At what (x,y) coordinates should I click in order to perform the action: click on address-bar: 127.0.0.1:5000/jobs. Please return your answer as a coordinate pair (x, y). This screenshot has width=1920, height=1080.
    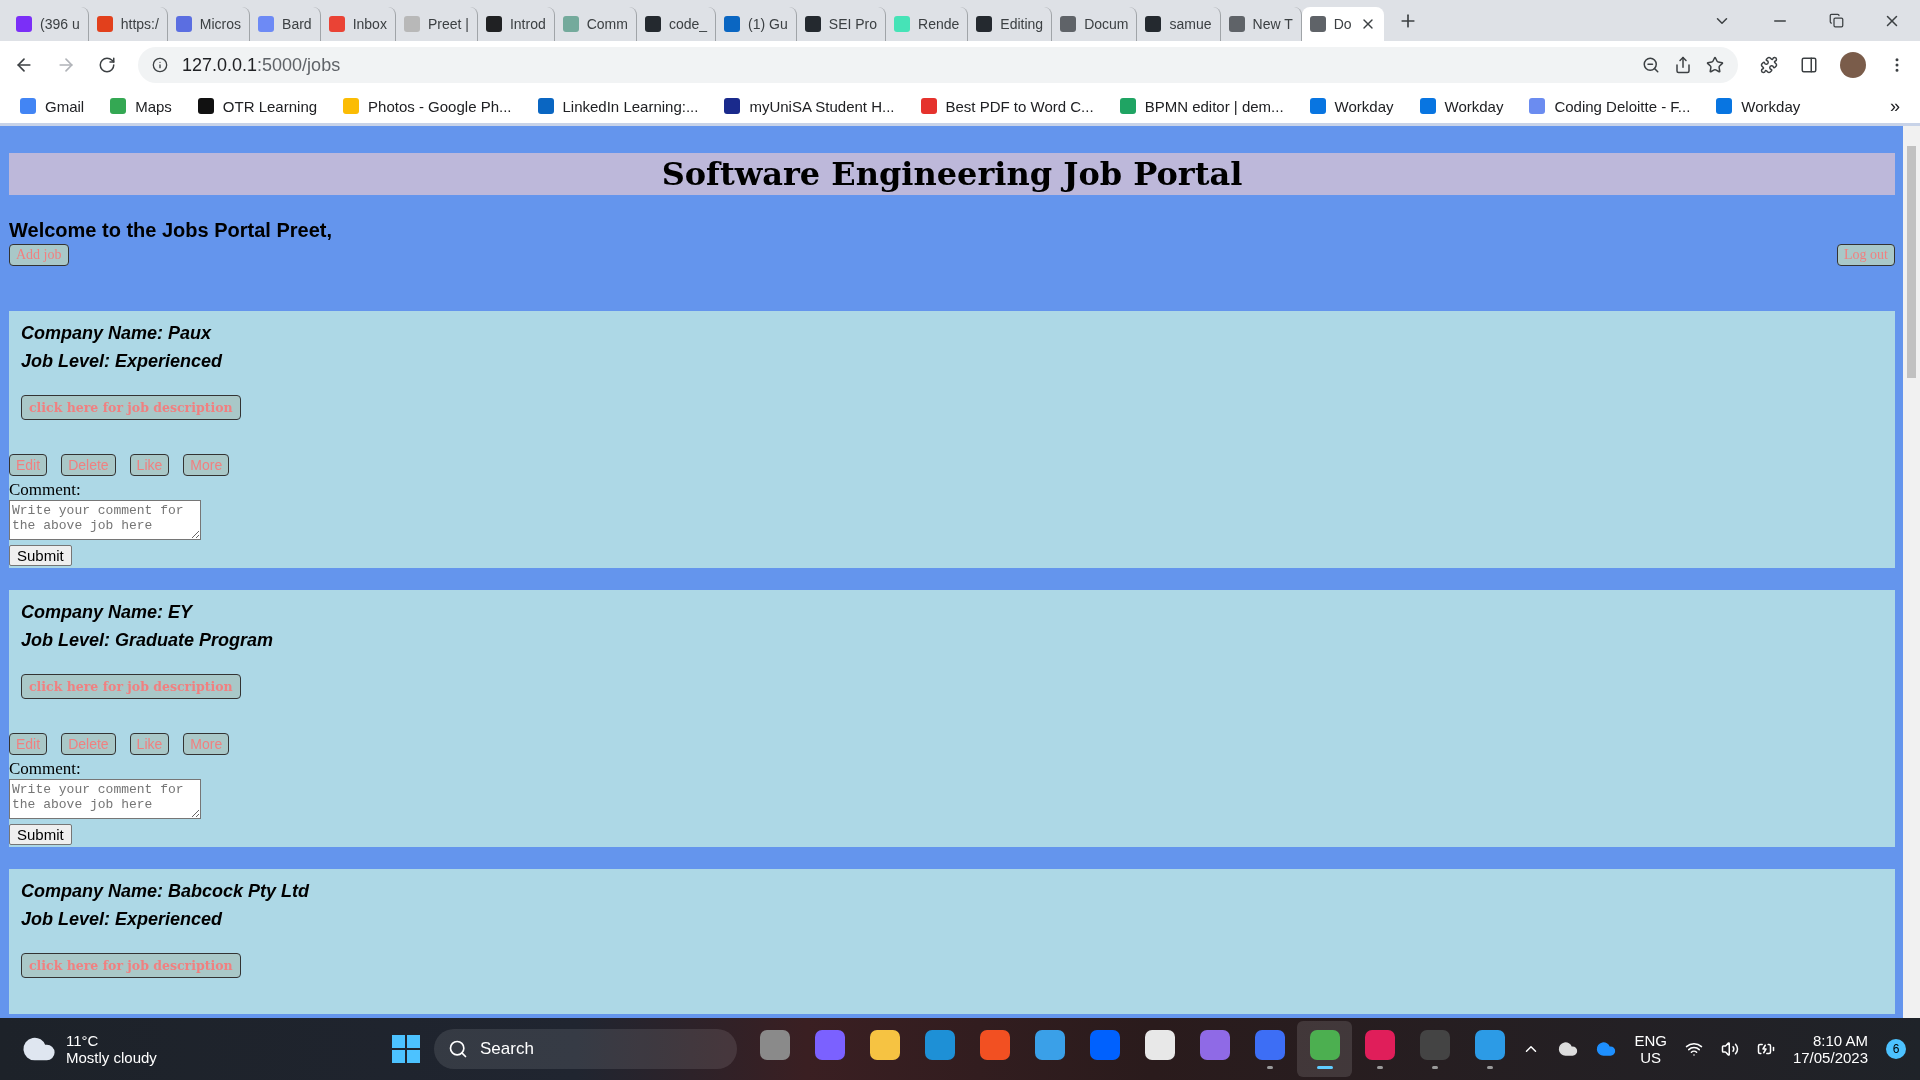
    Looking at the image, I should click on (938, 65).